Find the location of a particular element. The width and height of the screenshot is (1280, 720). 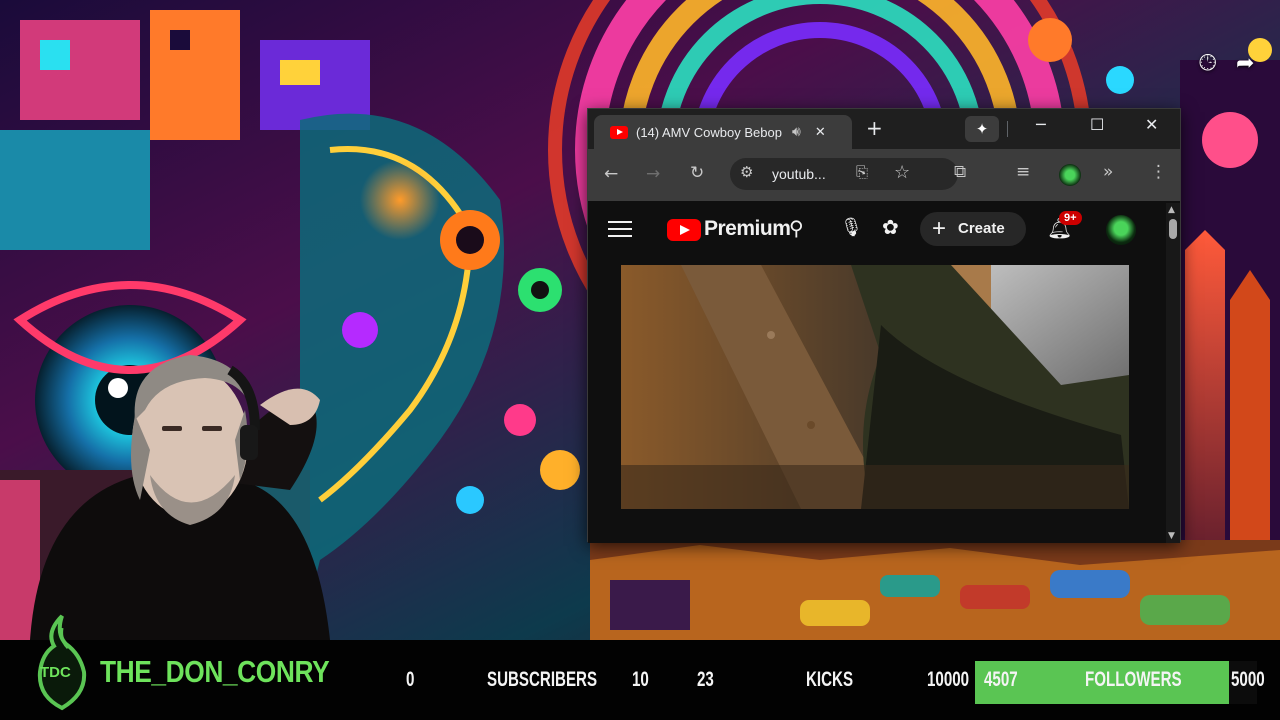

search-icon: ⚲ is located at coordinates (796, 228).